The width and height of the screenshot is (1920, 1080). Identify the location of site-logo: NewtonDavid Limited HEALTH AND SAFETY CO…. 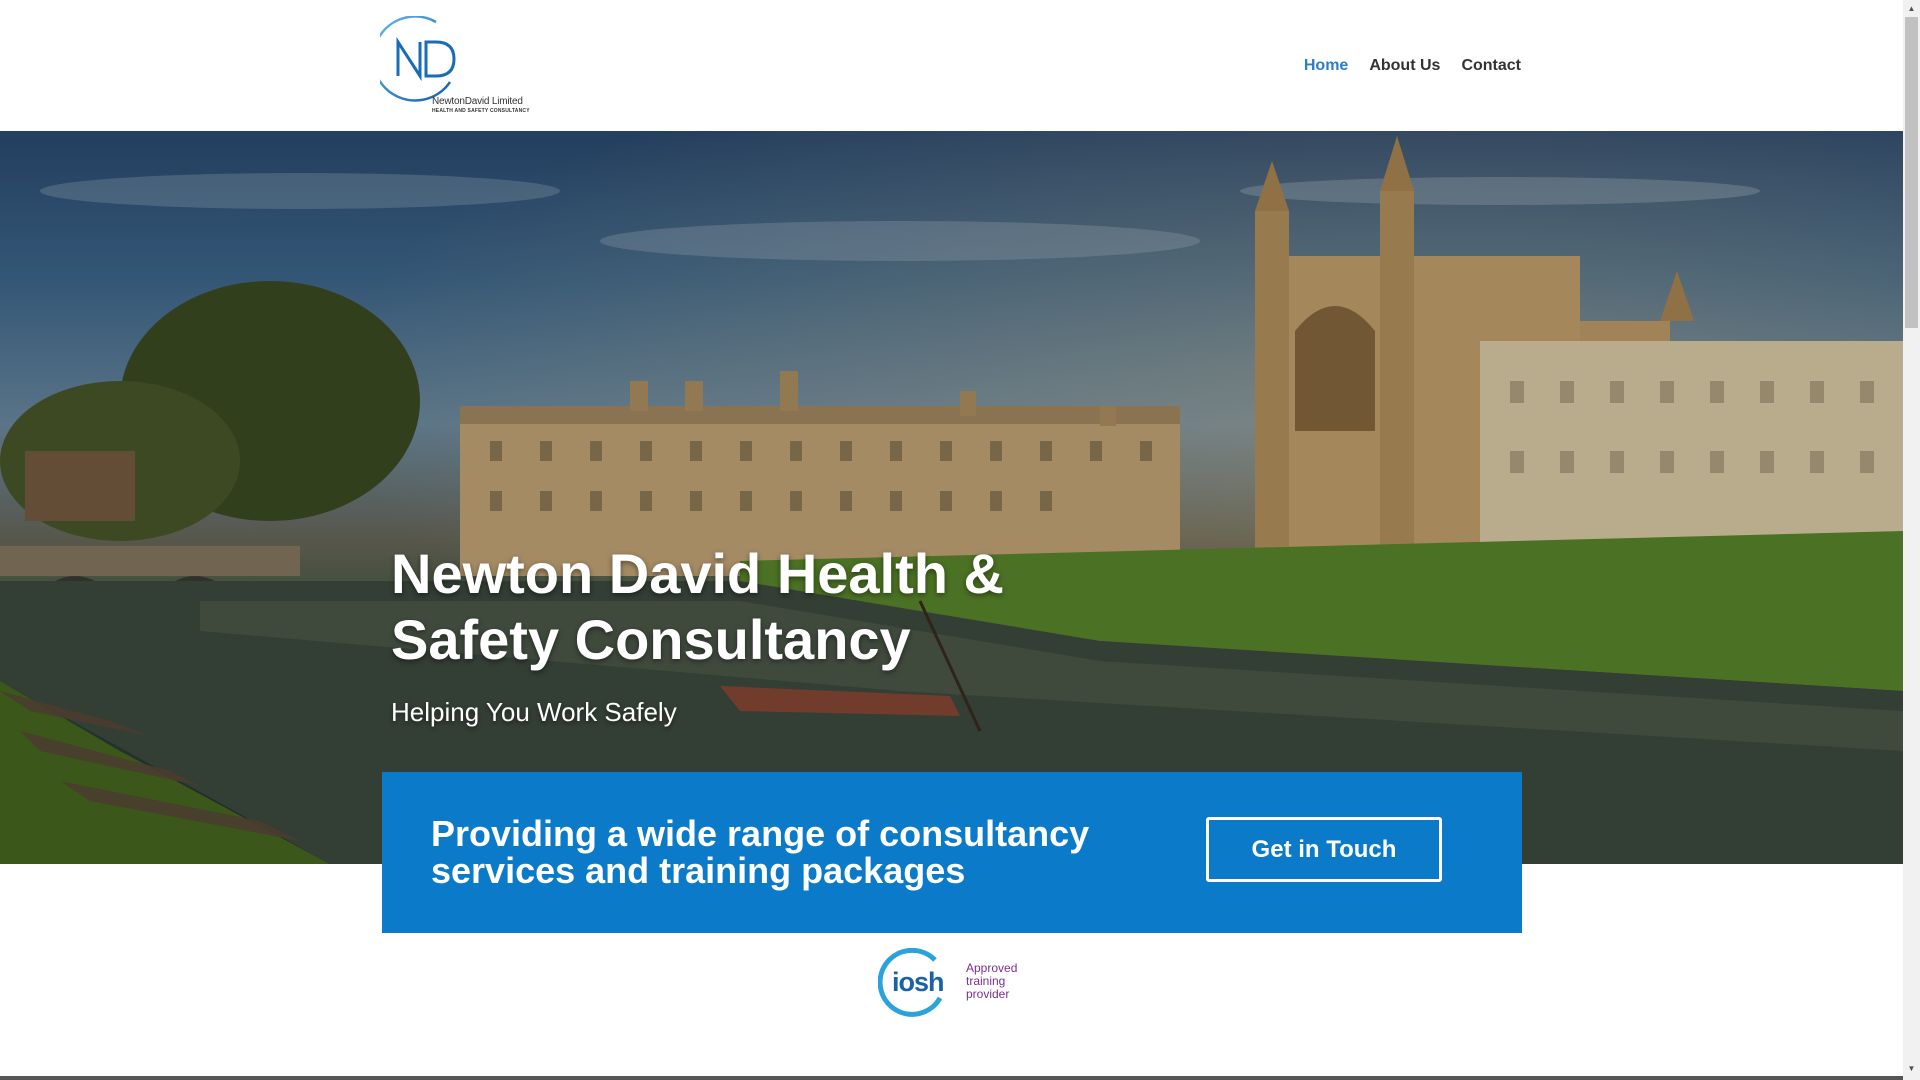
(455, 66).